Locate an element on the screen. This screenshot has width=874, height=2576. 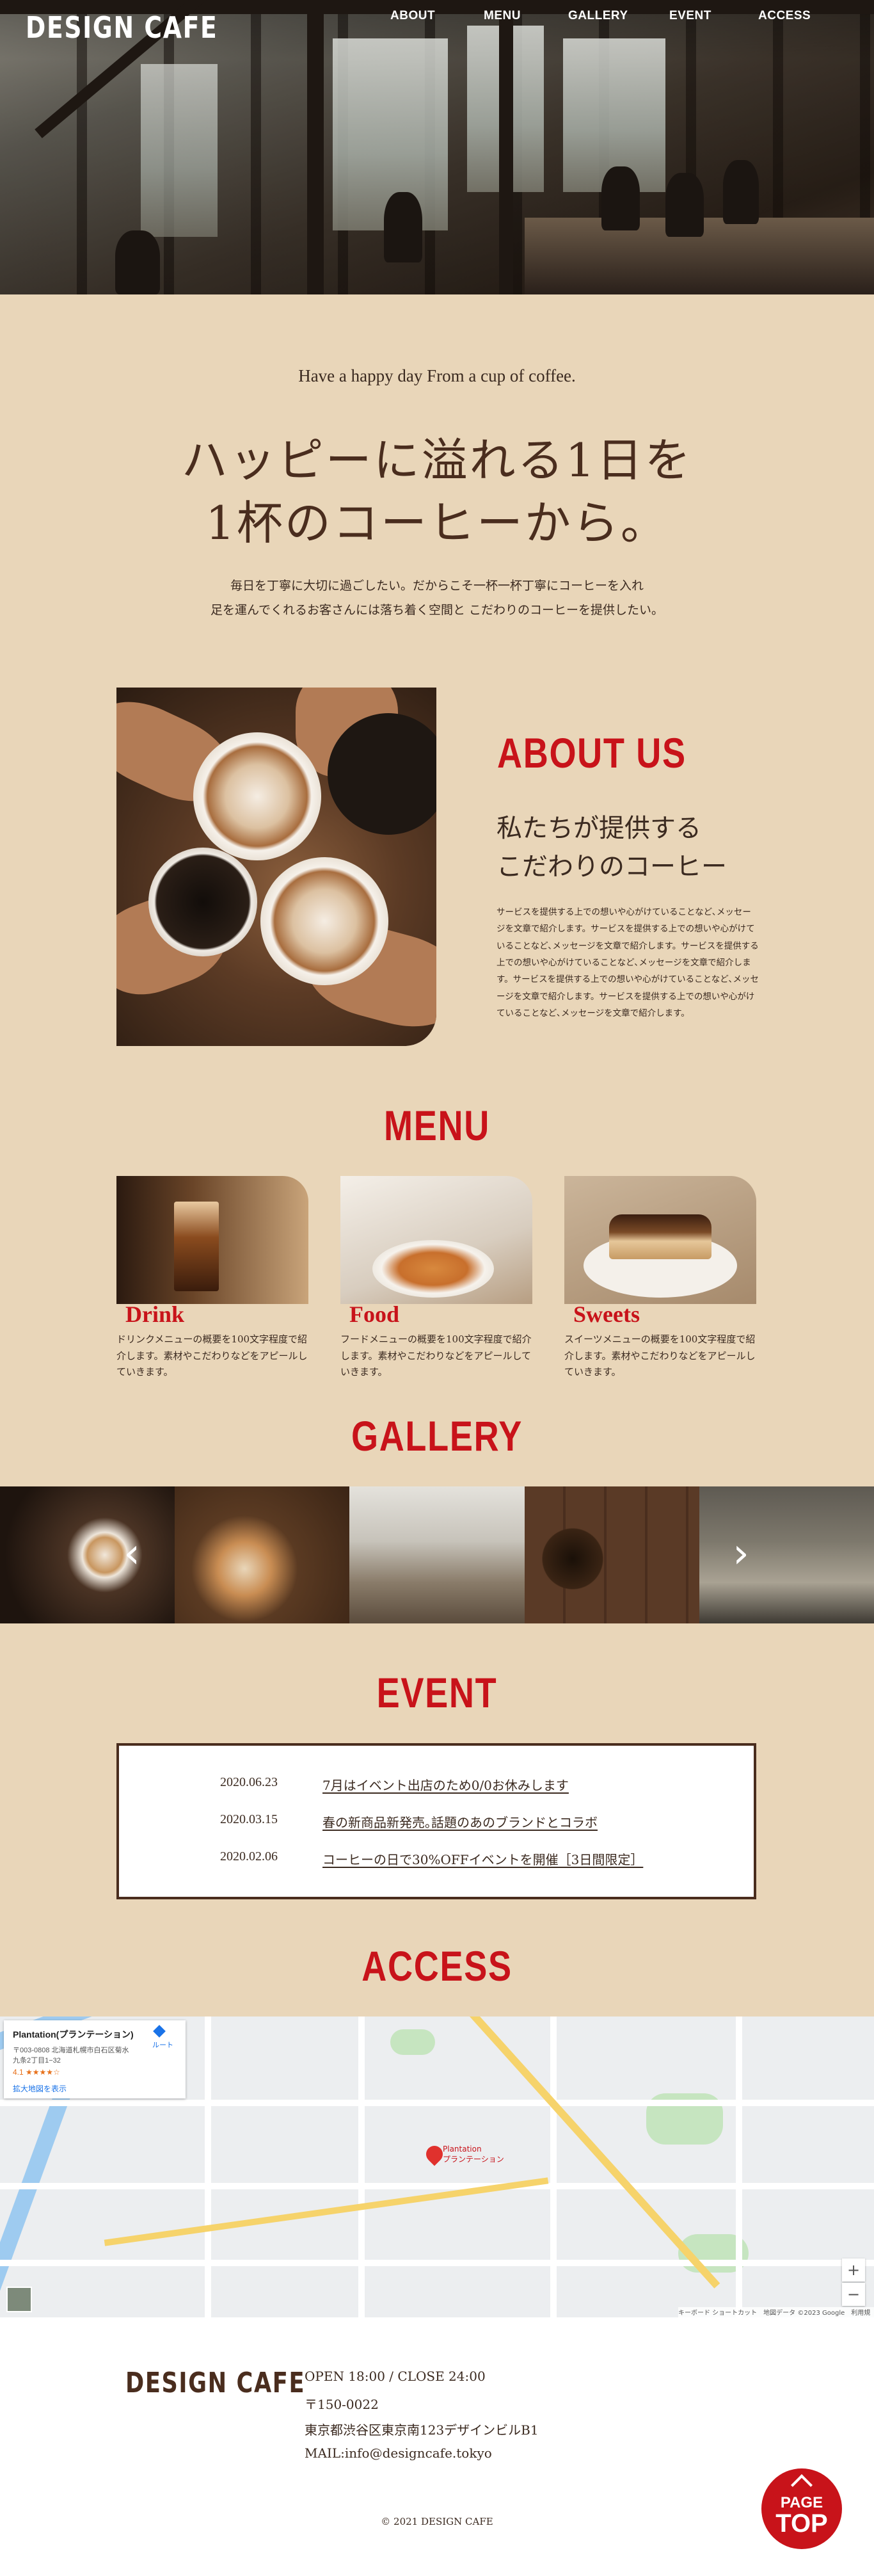
page-top-button: PAGE TOP is located at coordinates (802, 2508).